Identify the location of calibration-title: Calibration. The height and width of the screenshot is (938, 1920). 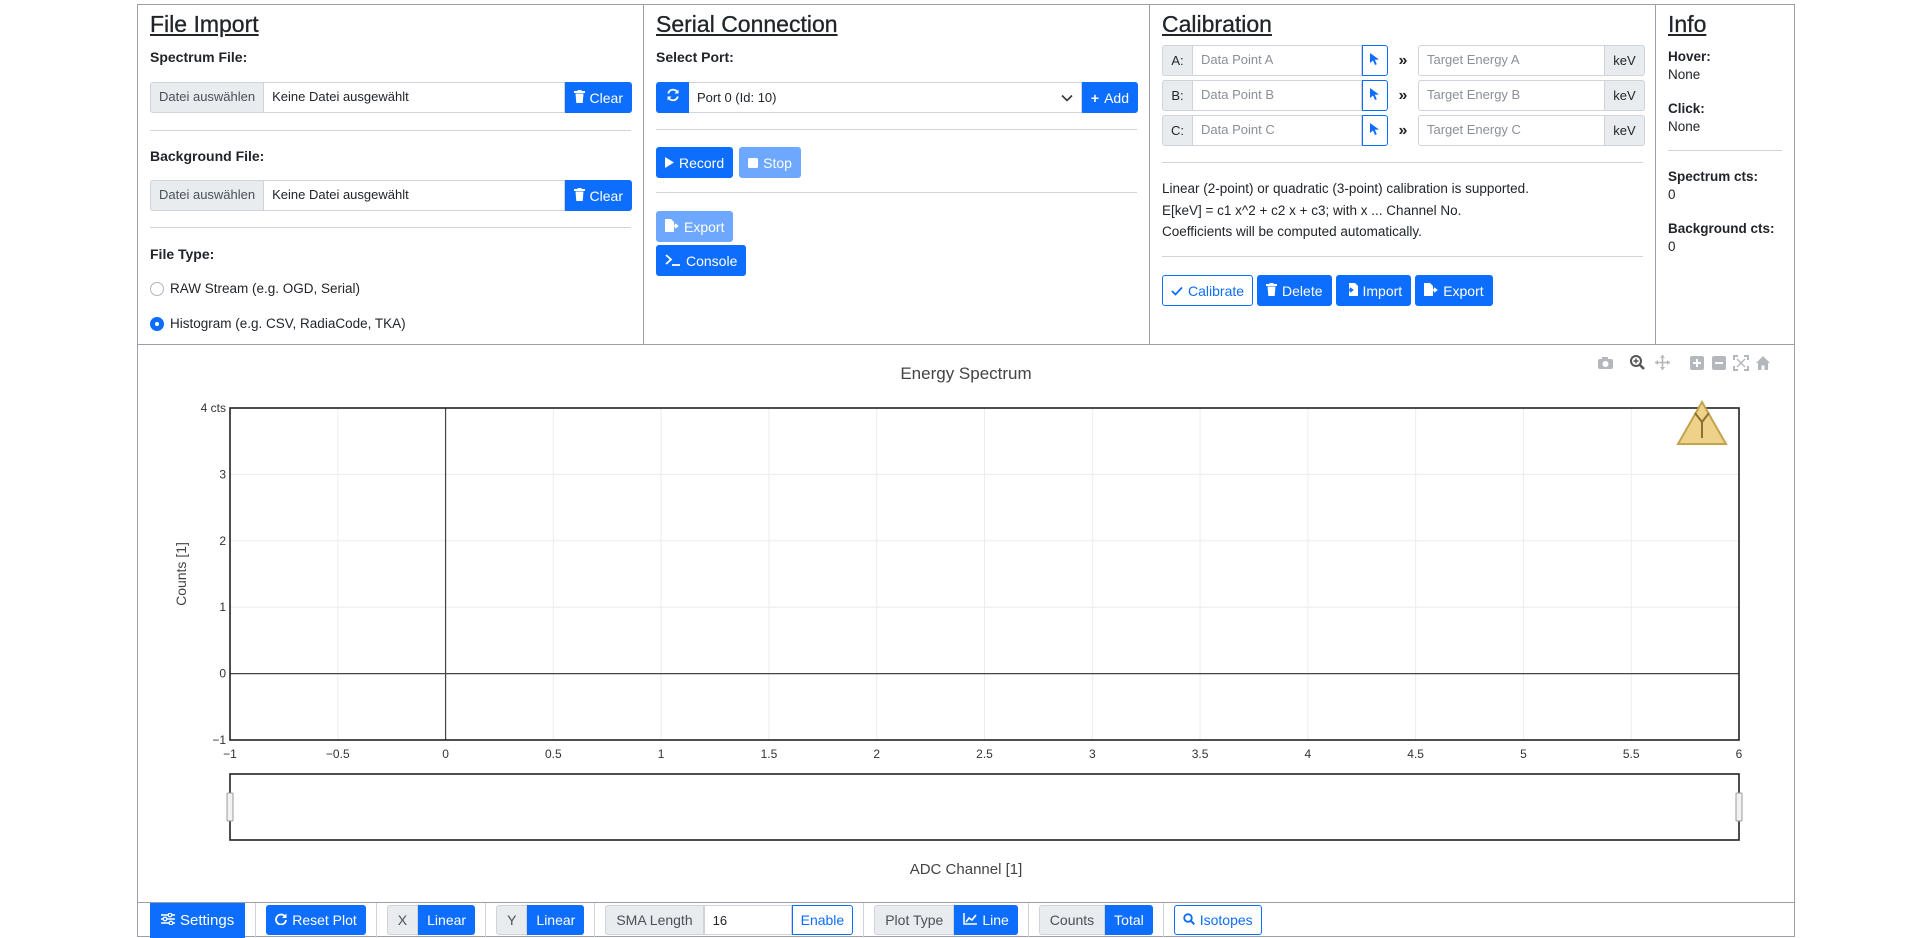
(1217, 24).